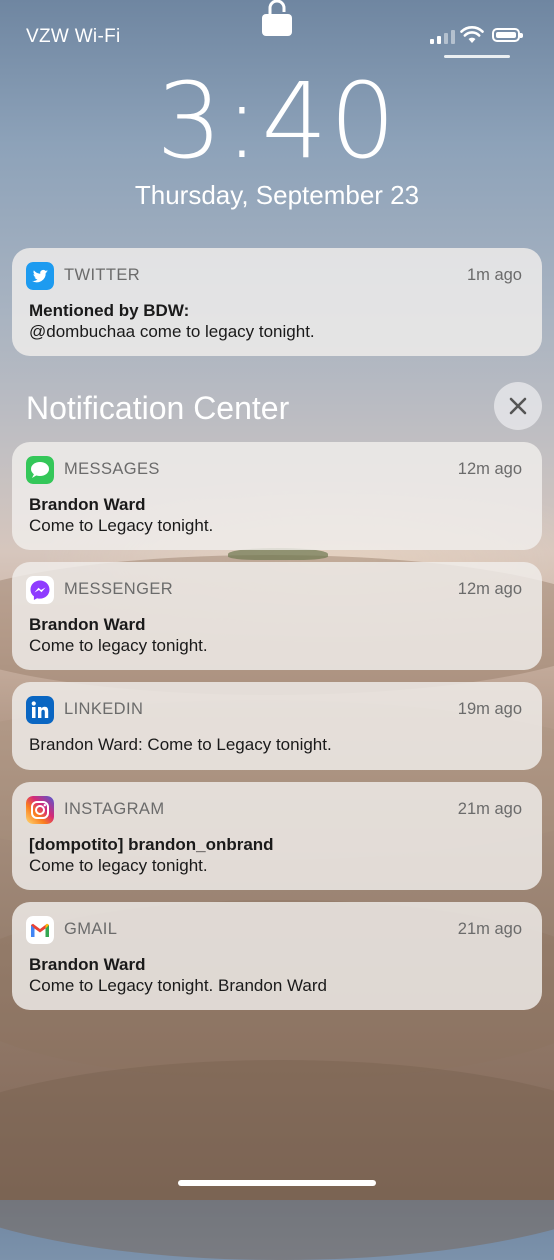 The image size is (554, 1260). I want to click on cellular-signal-icon, so click(442, 37).